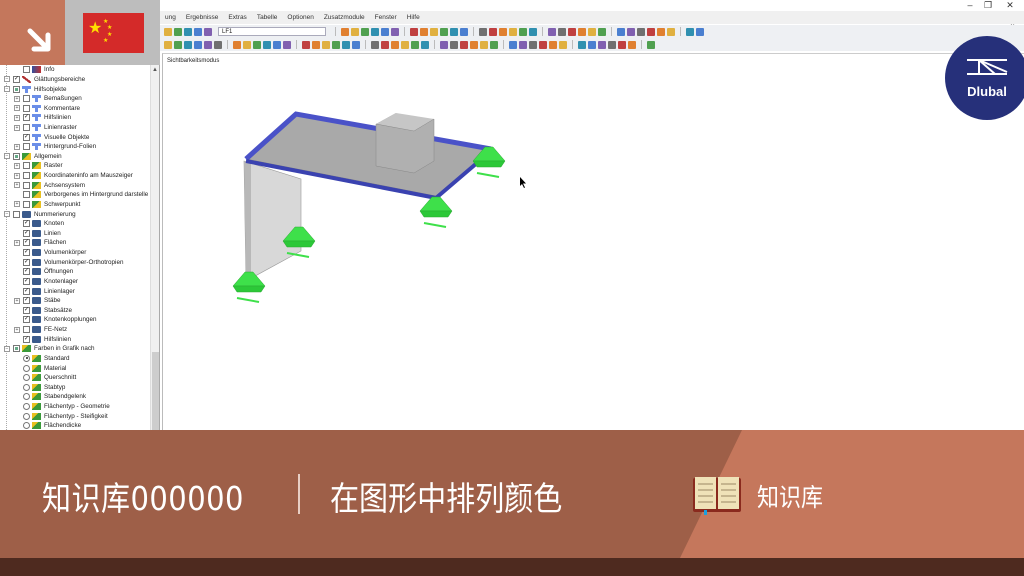 The height and width of the screenshot is (576, 1024). What do you see at coordinates (272, 31) in the screenshot?
I see `load-case-select: LF1` at bounding box center [272, 31].